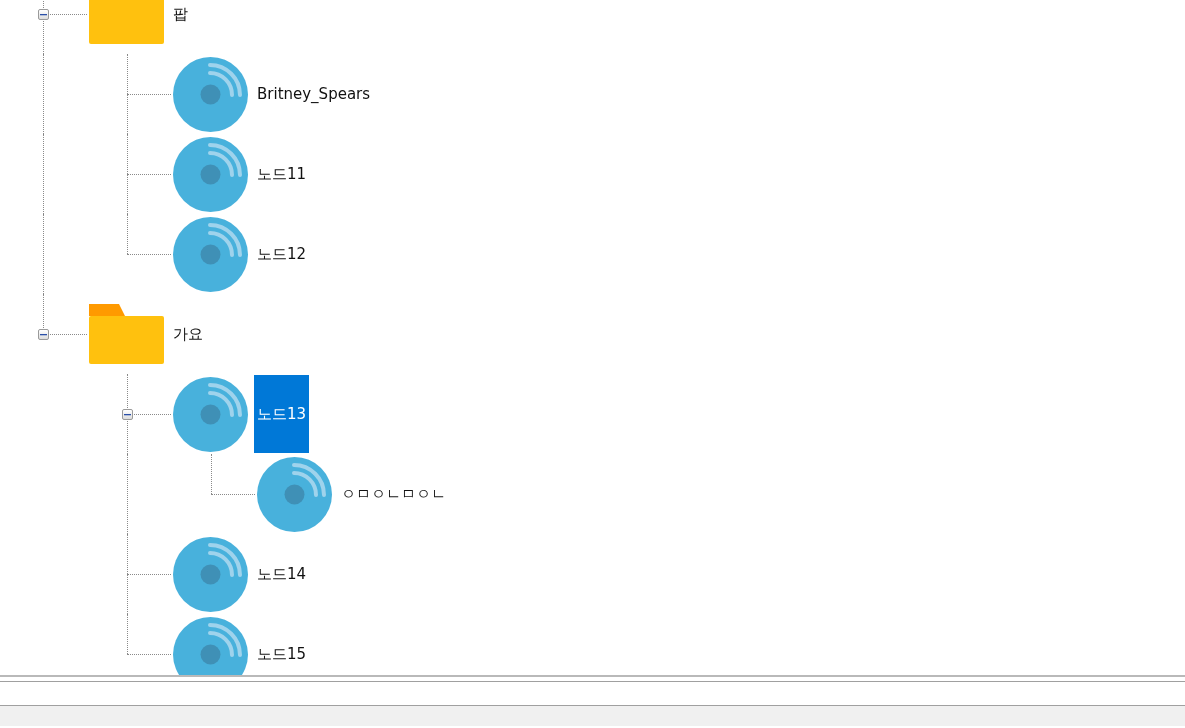 This screenshot has width=1185, height=728. What do you see at coordinates (282, 254) in the screenshot?
I see `tree-item-label: 노드12` at bounding box center [282, 254].